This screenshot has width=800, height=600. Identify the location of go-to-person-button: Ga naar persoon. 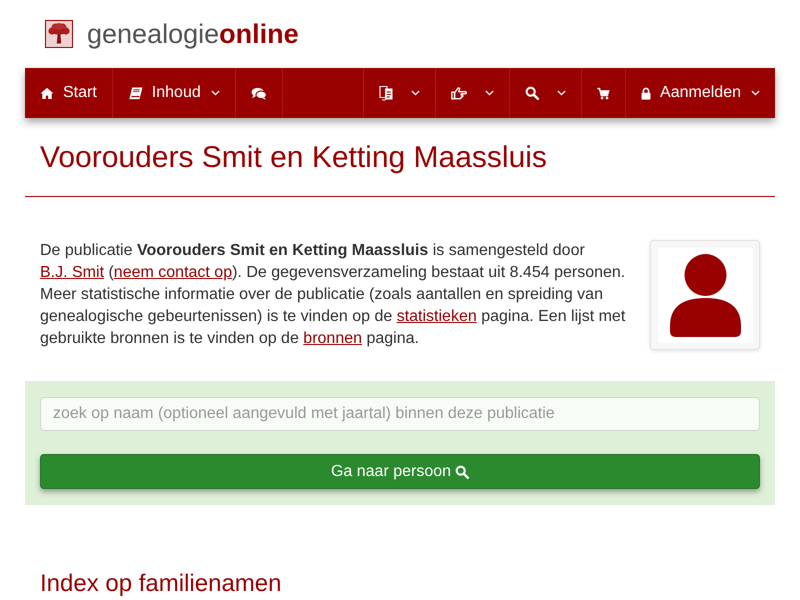
(400, 471).